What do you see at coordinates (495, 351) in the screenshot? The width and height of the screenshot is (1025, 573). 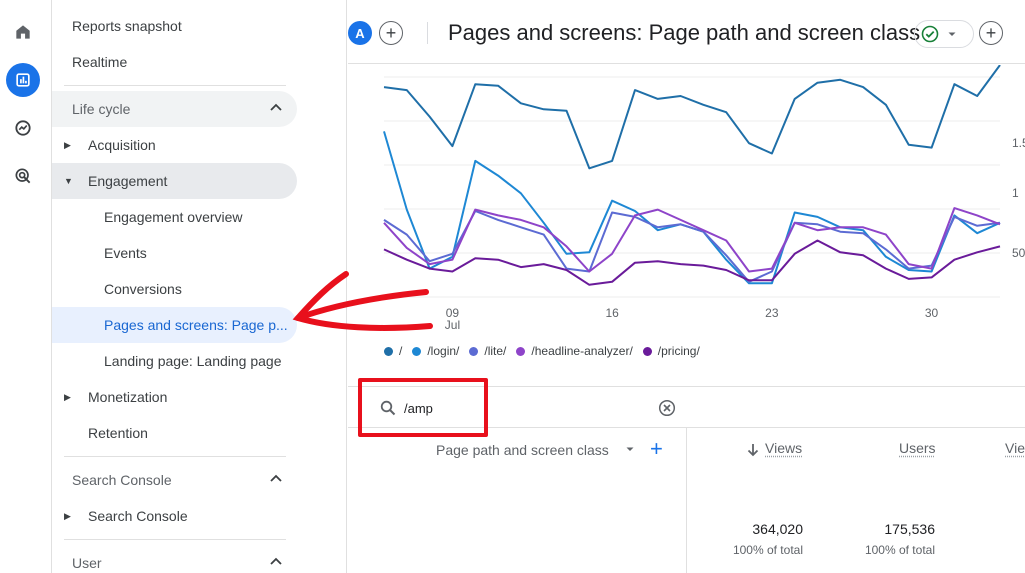 I see `legend-label: /lite/` at bounding box center [495, 351].